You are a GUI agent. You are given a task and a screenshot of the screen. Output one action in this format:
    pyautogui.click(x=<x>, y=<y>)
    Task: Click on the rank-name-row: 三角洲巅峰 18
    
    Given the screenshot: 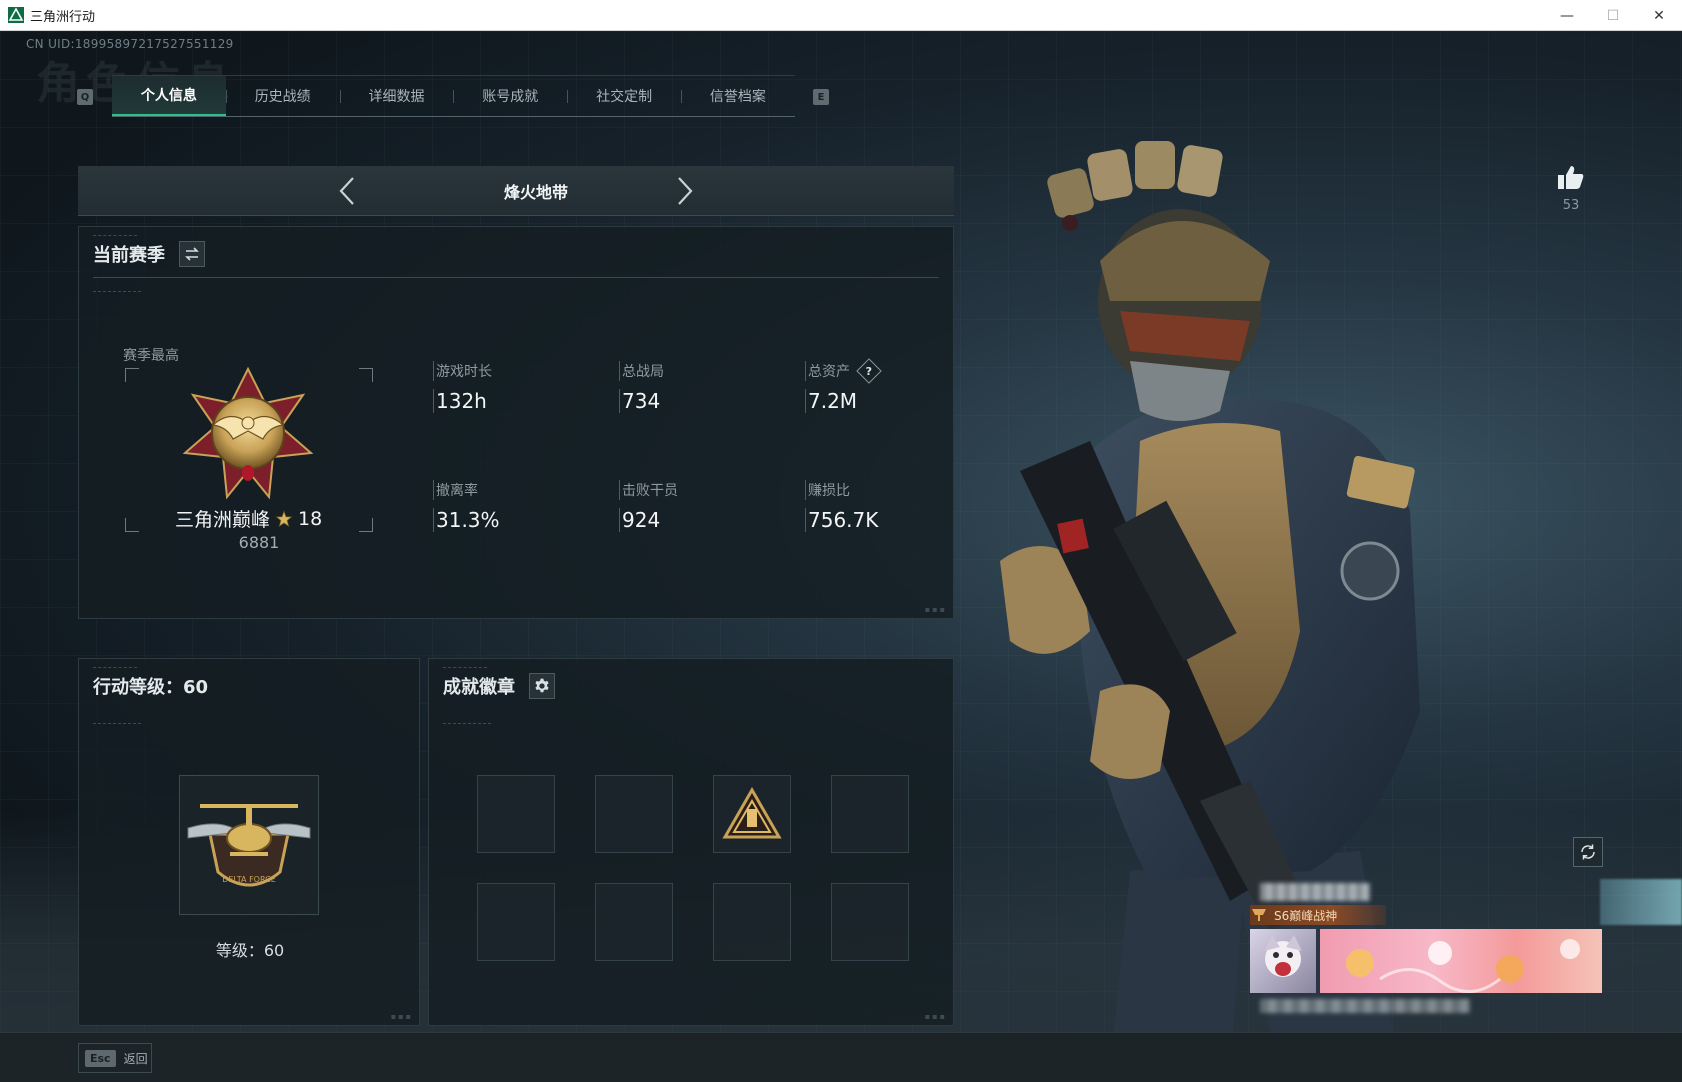 What is the action you would take?
    pyautogui.click(x=255, y=518)
    